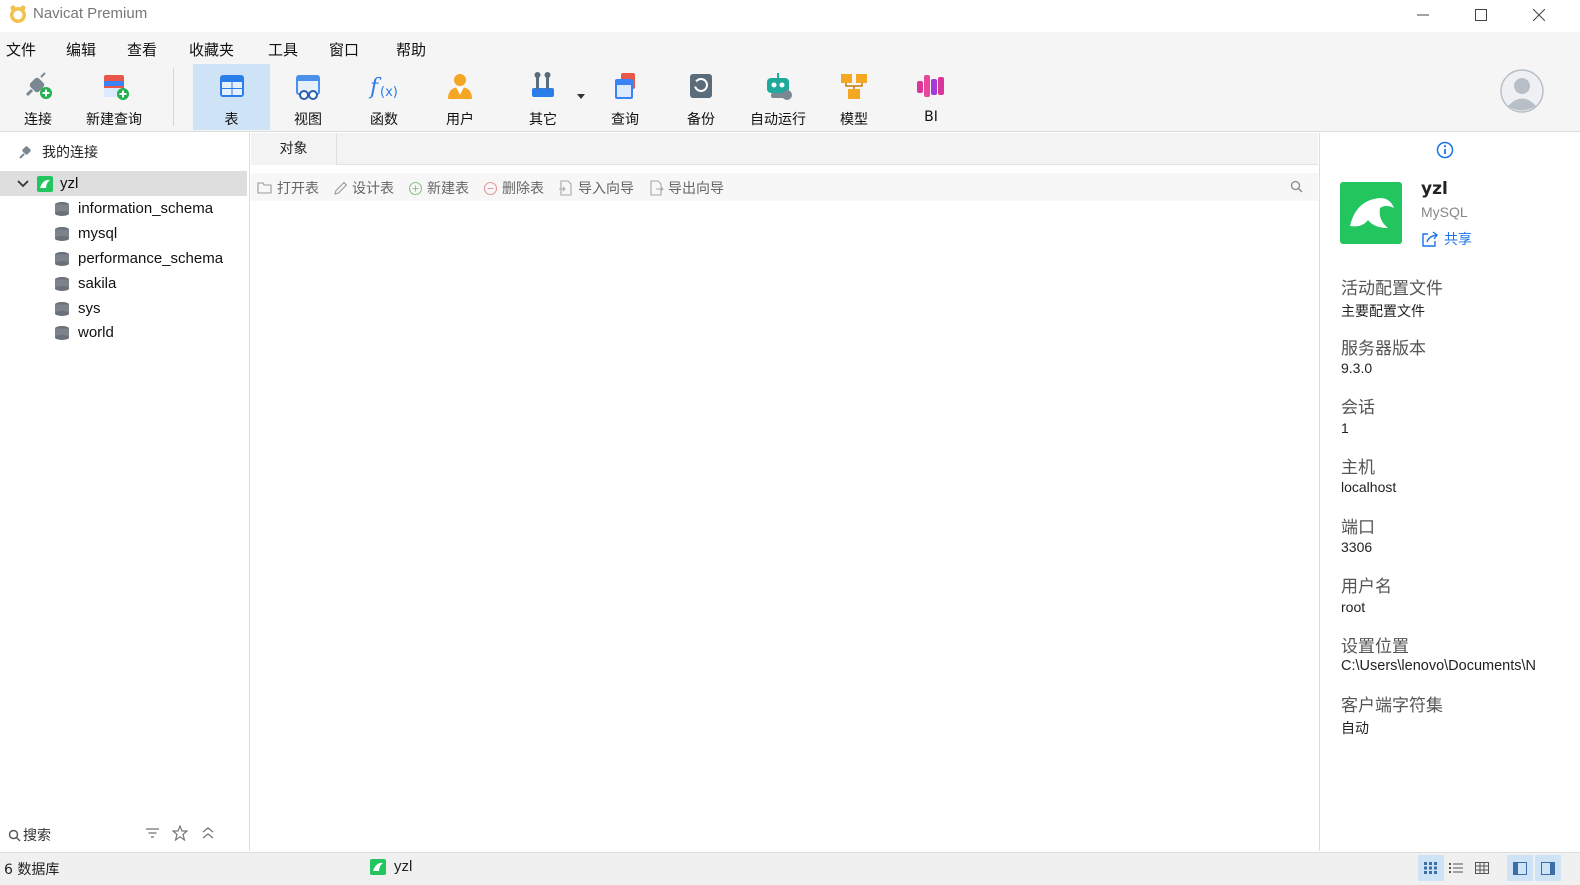  What do you see at coordinates (389, 92) in the screenshot?
I see `svg-text: (x)` at bounding box center [389, 92].